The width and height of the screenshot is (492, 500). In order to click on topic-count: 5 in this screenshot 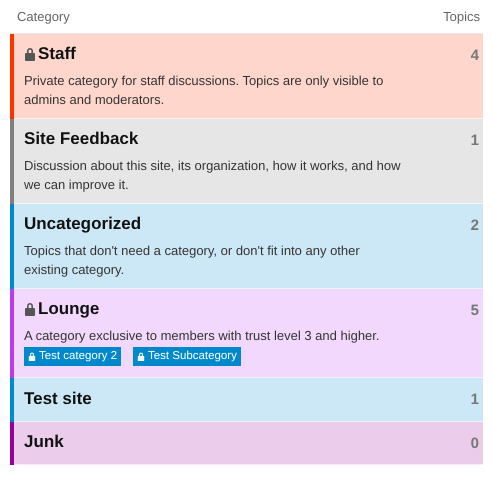, I will do `click(474, 311)`.